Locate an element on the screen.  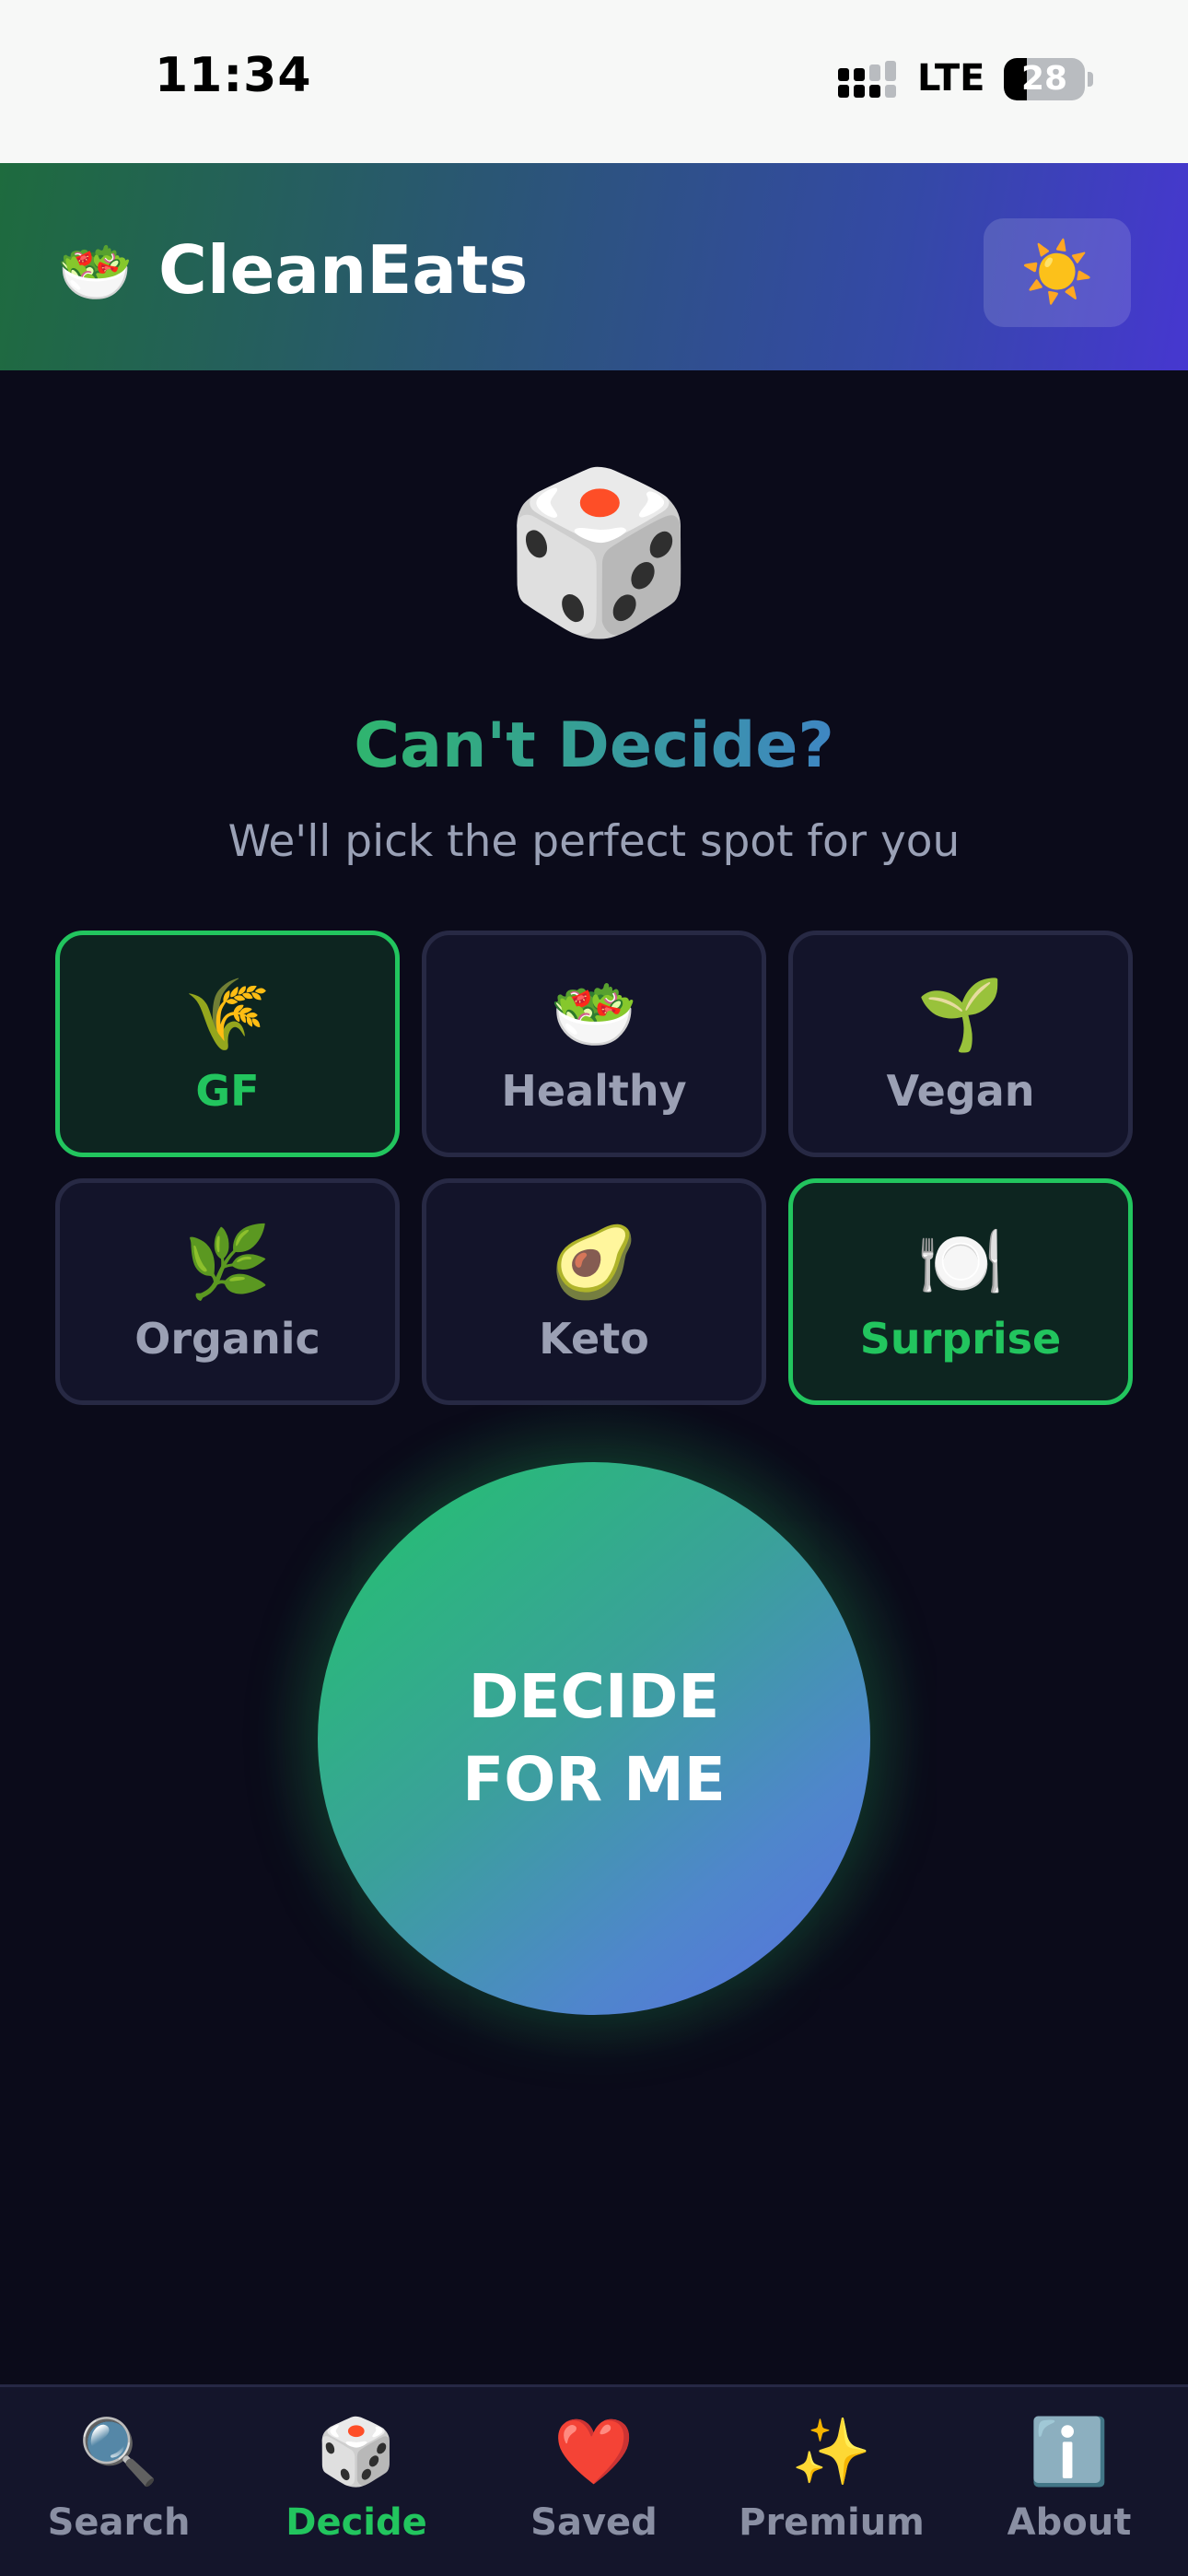
category-card-healthy: 🥗 Healthy is located at coordinates (594, 1044).